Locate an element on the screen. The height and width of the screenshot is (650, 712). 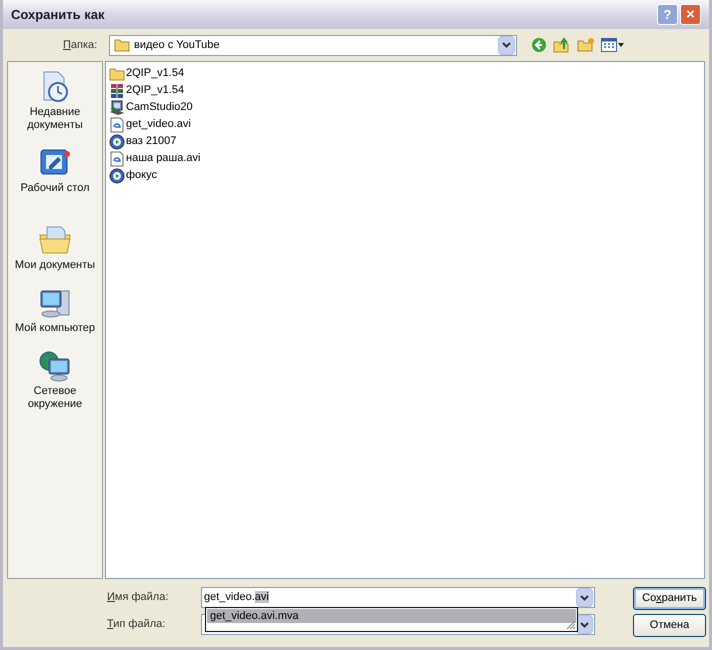
folder-dropdown: видео с YouTube is located at coordinates (313, 45).